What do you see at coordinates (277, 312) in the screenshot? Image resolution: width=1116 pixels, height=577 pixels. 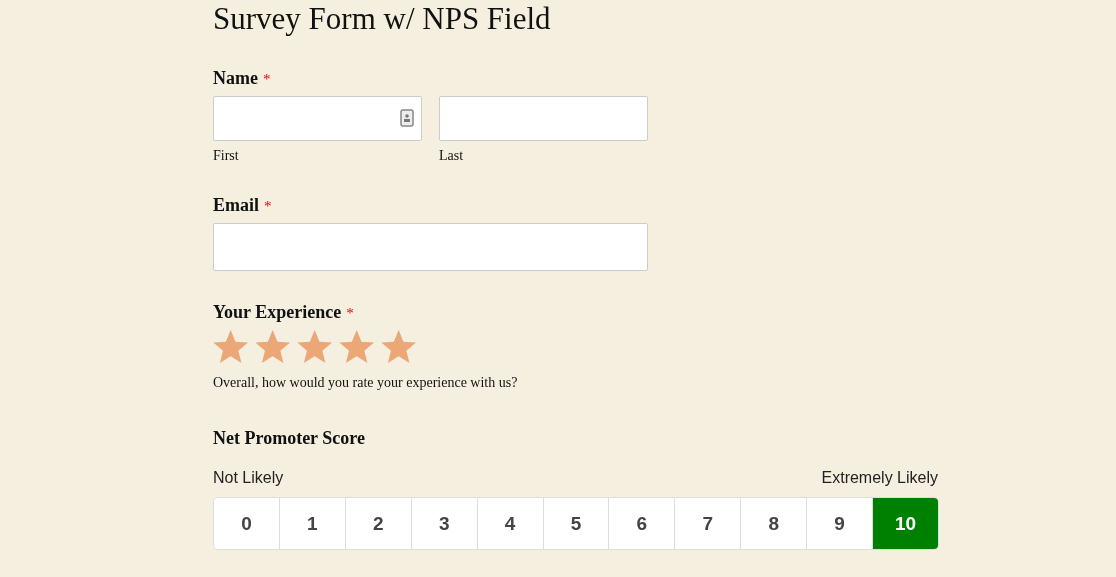 I see `field-label: Your Experience` at bounding box center [277, 312].